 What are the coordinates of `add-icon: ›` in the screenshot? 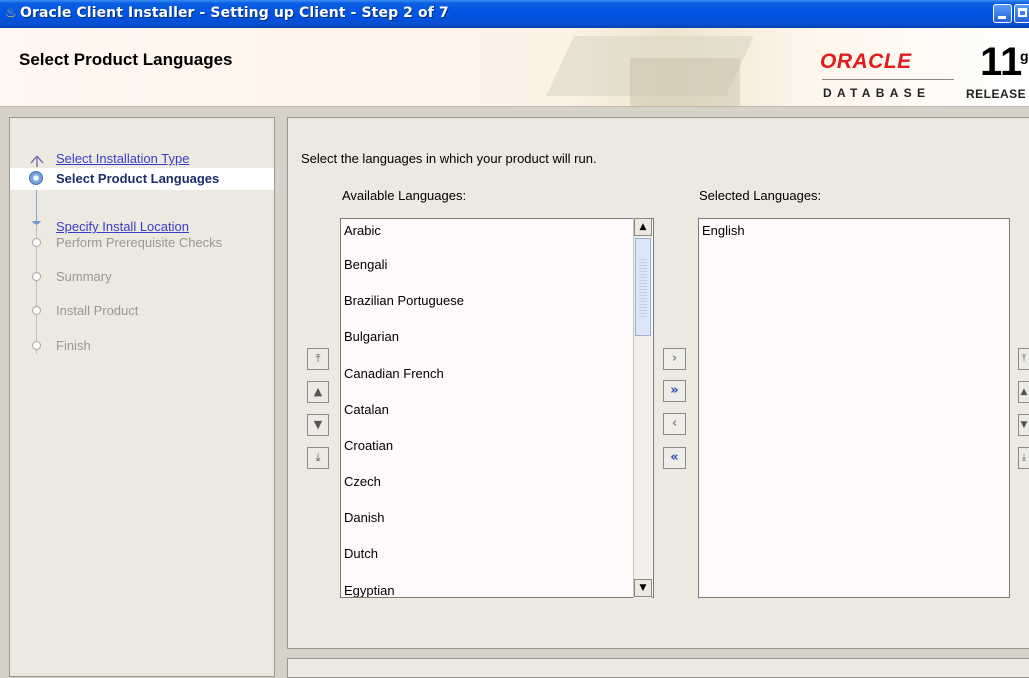 It's located at (674, 358).